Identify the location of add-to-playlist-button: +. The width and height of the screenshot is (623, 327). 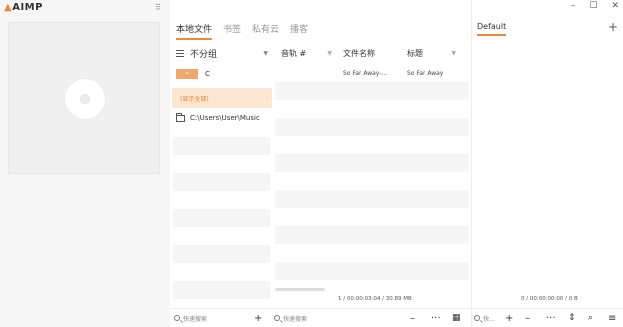
(509, 318).